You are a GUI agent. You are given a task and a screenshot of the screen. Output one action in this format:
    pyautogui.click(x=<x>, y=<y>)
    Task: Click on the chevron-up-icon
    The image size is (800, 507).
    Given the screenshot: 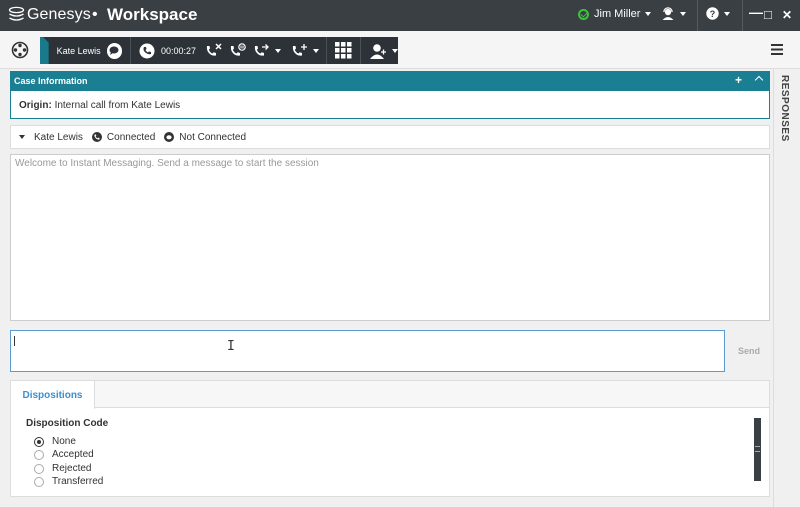 What is the action you would take?
    pyautogui.click(x=759, y=80)
    